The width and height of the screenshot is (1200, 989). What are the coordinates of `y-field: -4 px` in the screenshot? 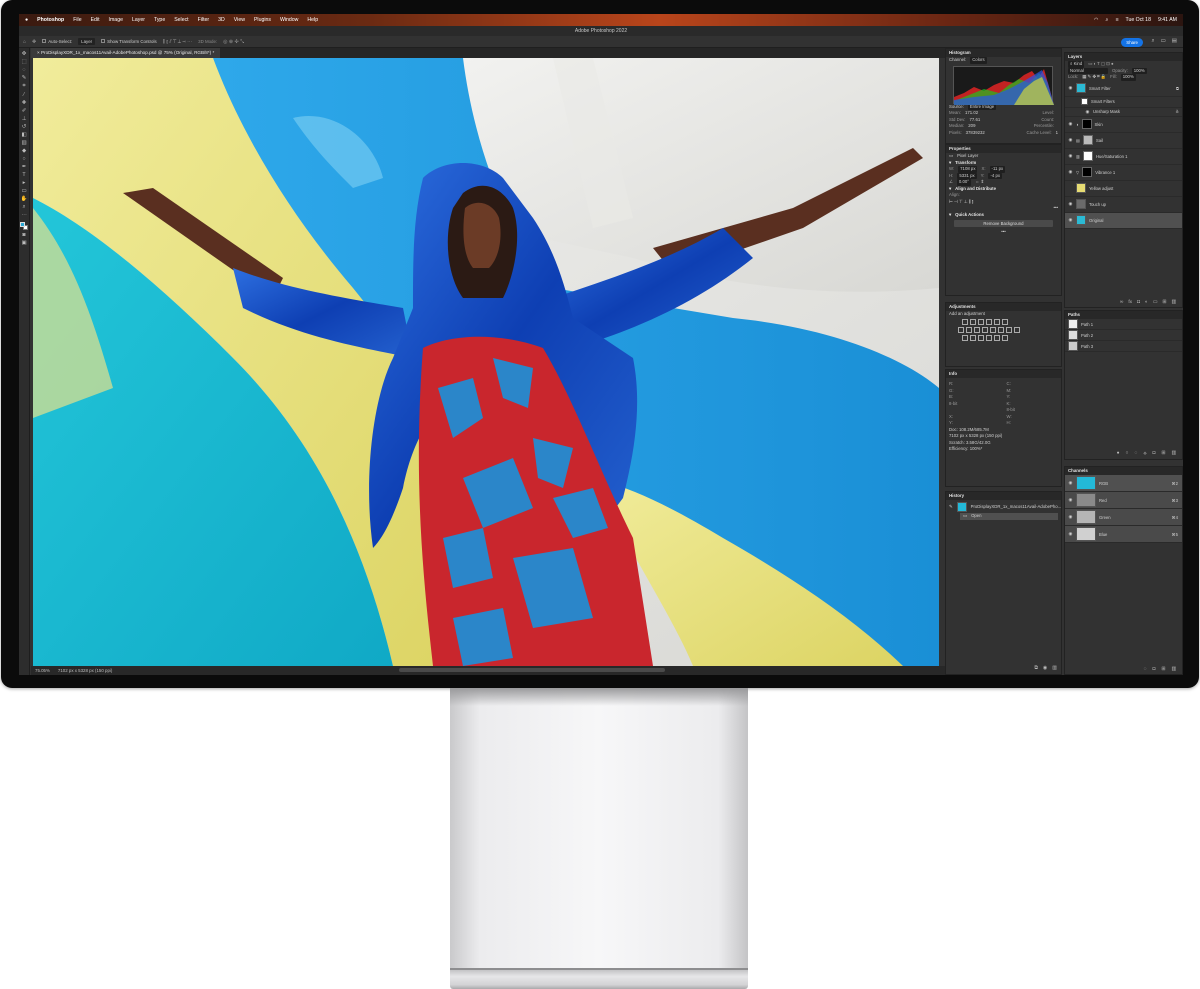 It's located at (995, 175).